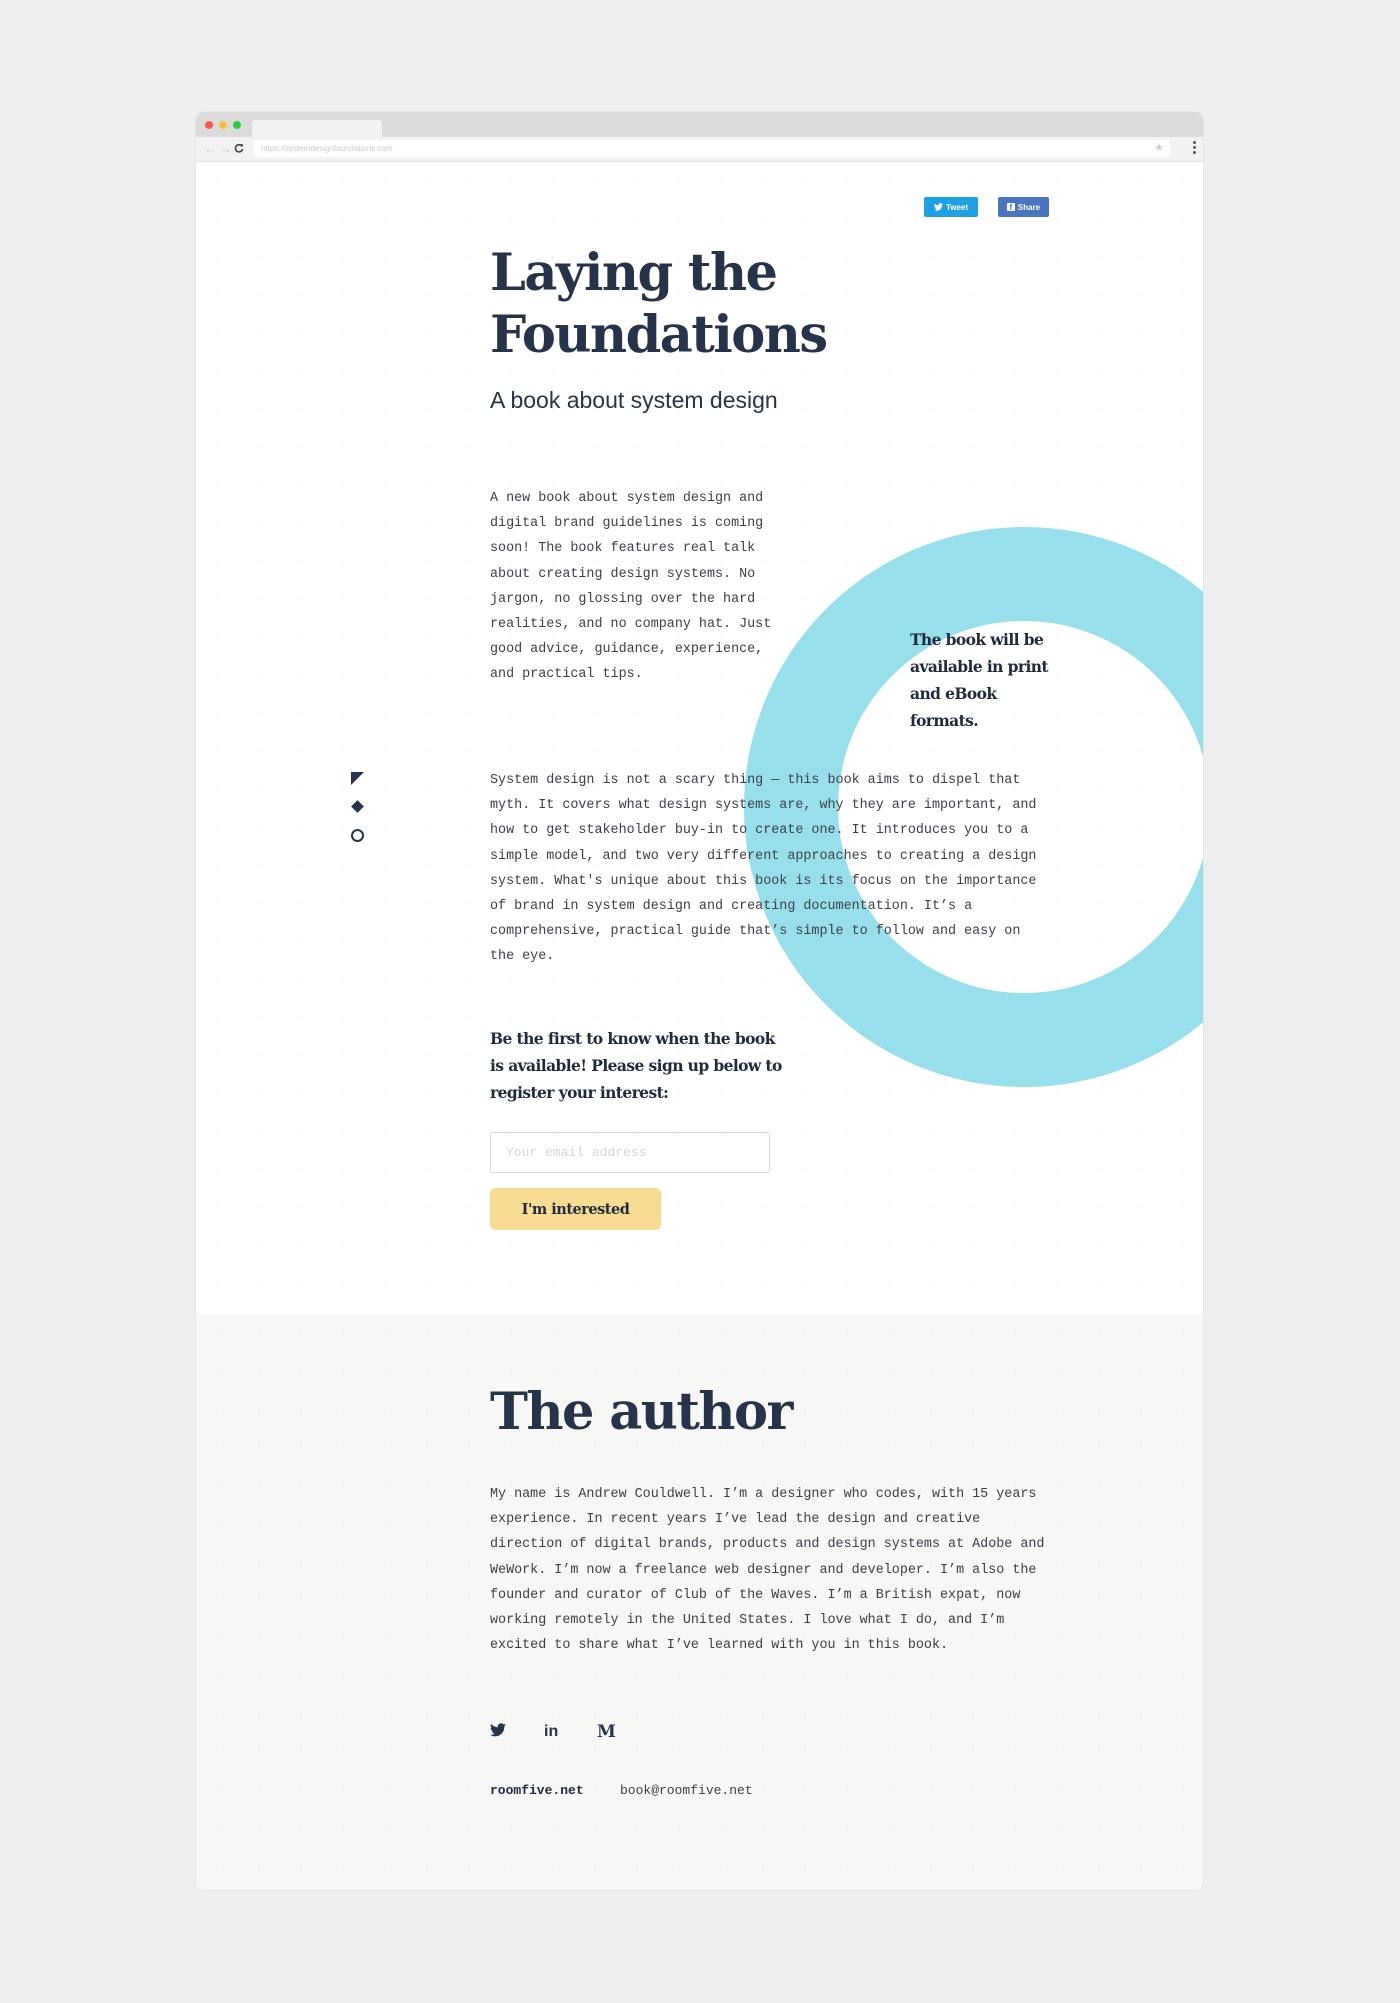 The width and height of the screenshot is (1400, 2003). Describe the element at coordinates (686, 1790) in the screenshot. I see `email-link: book@roomfive.net` at that location.